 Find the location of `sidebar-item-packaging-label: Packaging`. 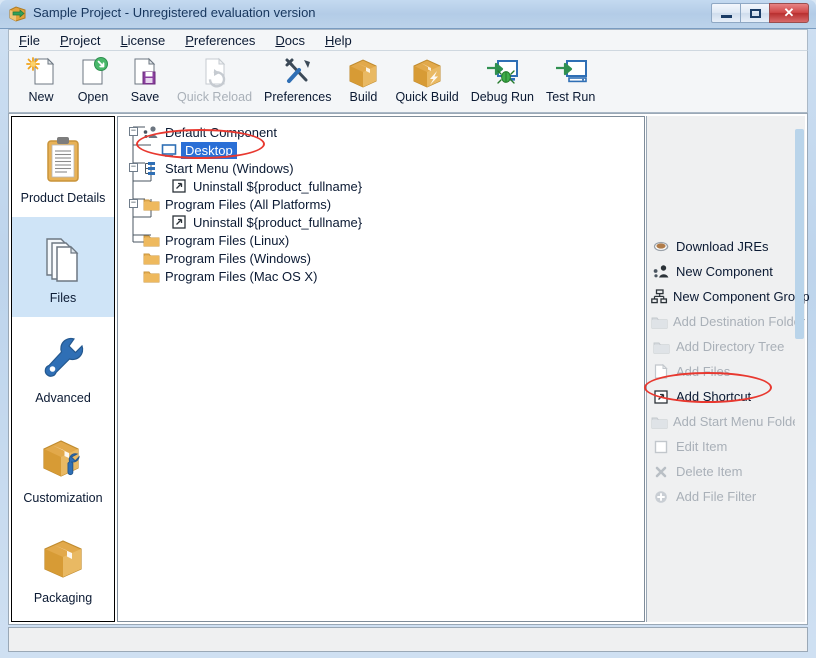

sidebar-item-packaging-label: Packaging is located at coordinates (63, 598).